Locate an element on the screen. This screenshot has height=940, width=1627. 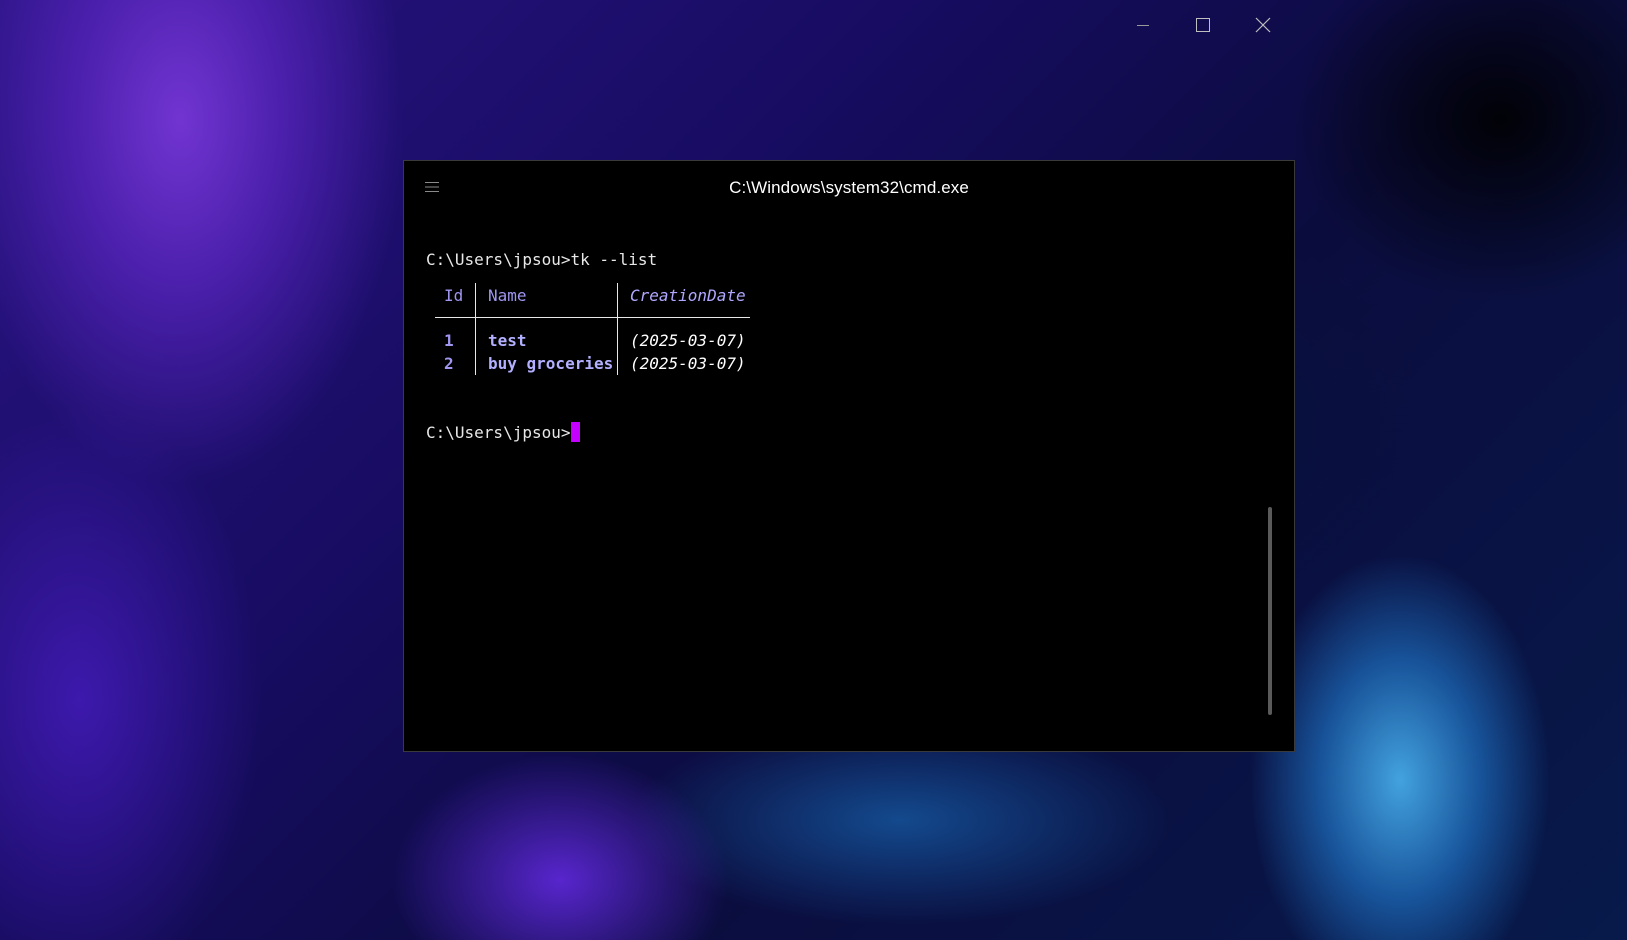
minimize-button is located at coordinates (1143, 25).